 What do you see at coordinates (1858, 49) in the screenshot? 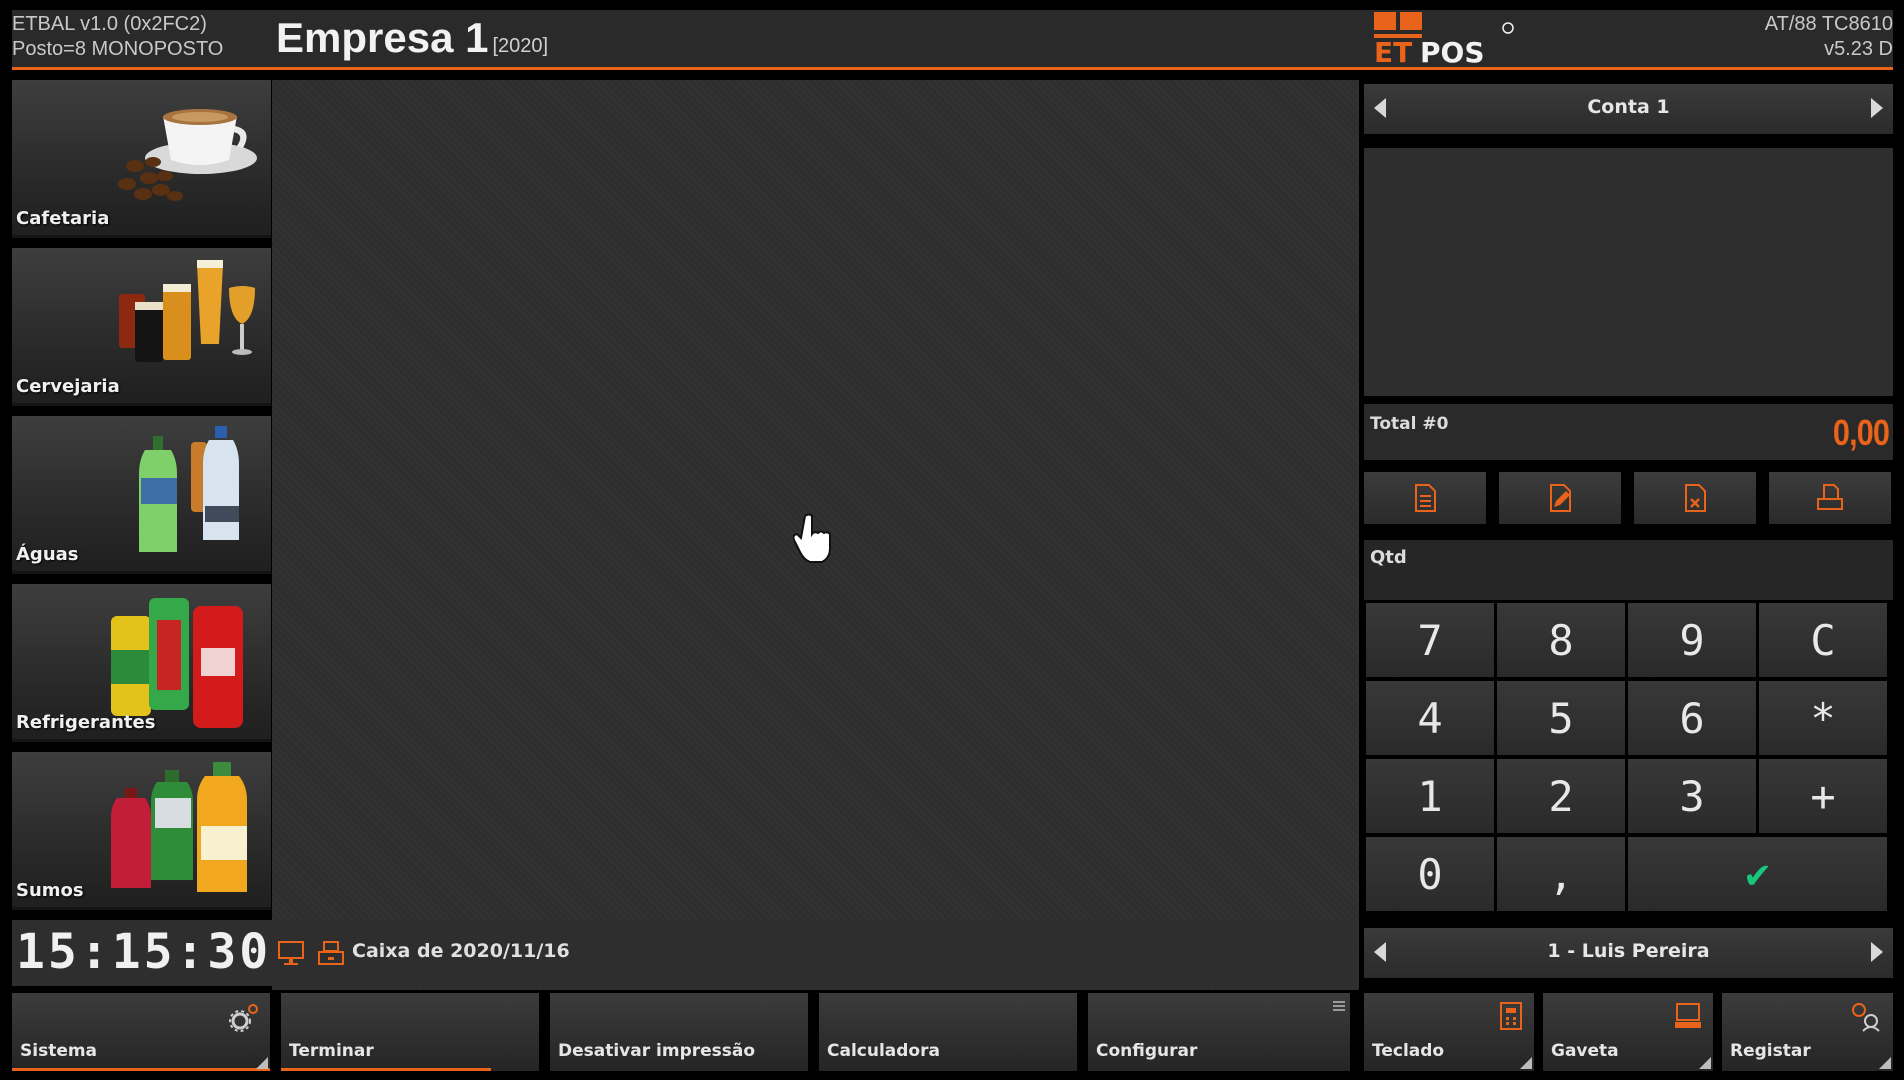
I see `software-version: v5.23 D` at bounding box center [1858, 49].